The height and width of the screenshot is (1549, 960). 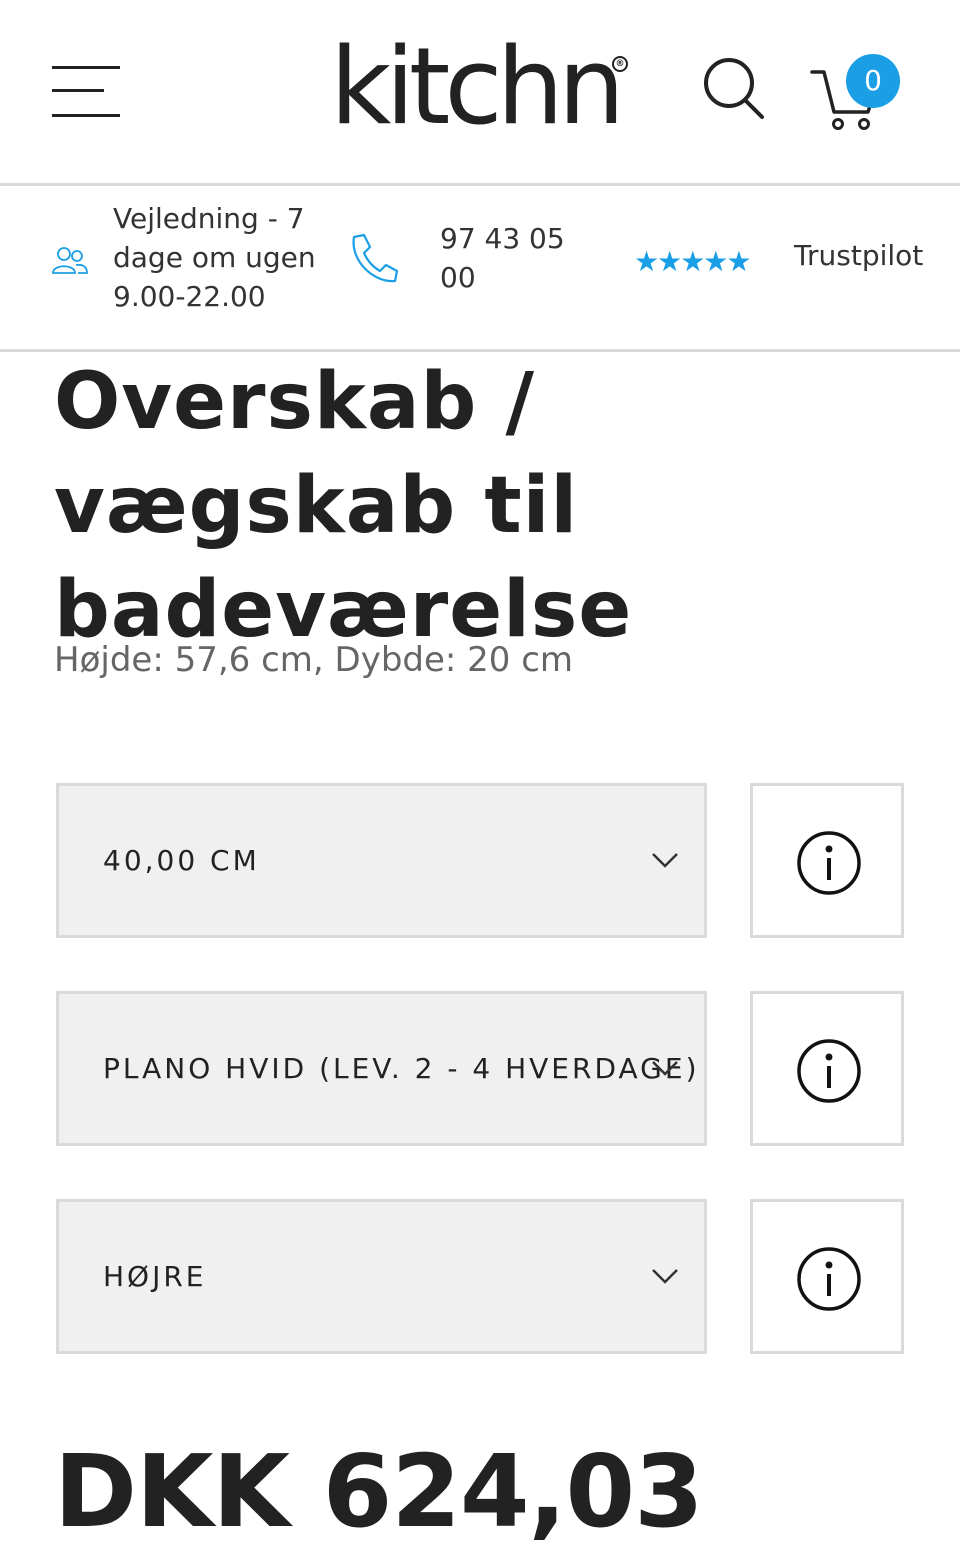 What do you see at coordinates (734, 88) in the screenshot?
I see `search-icon` at bounding box center [734, 88].